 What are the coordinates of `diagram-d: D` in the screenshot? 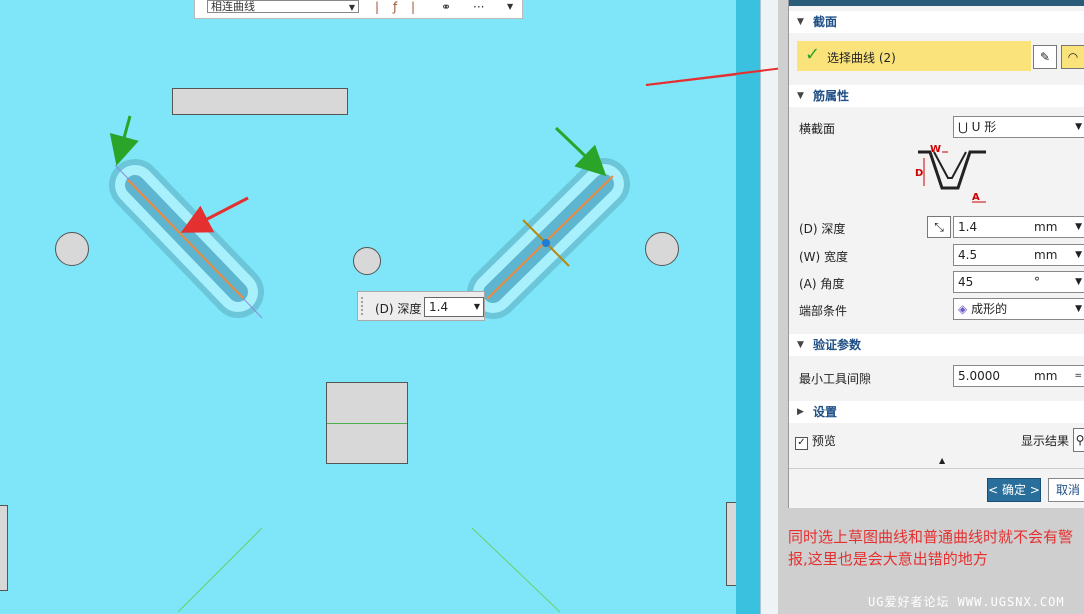 It's located at (919, 173).